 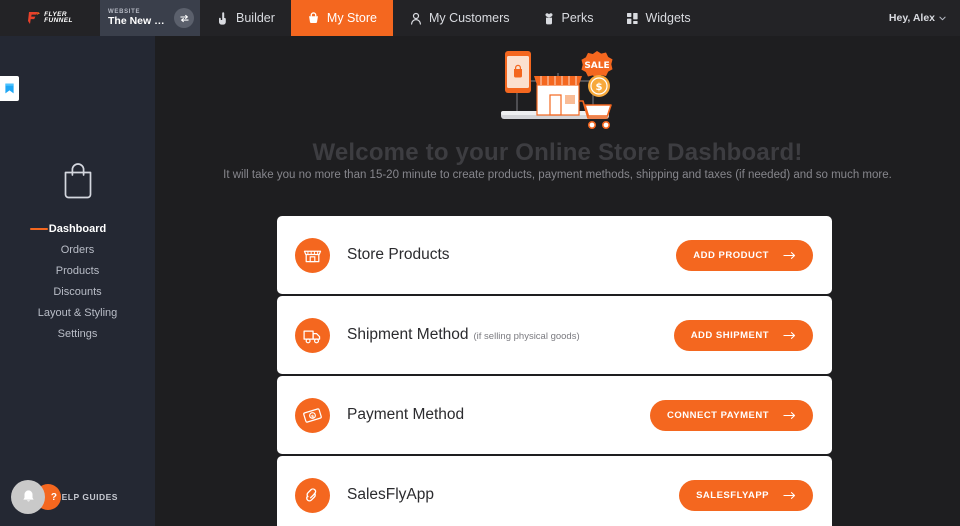 I want to click on bookmark-ribbon-icon, so click(x=9, y=88).